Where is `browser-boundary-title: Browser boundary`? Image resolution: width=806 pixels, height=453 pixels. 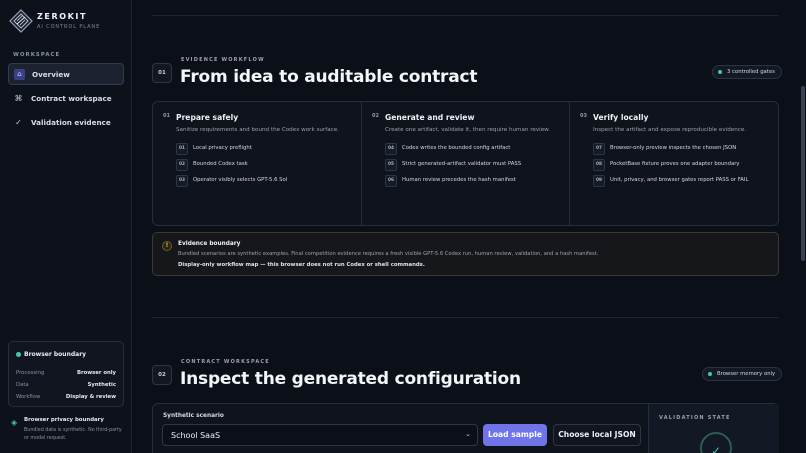 browser-boundary-title: Browser boundary is located at coordinates (55, 354).